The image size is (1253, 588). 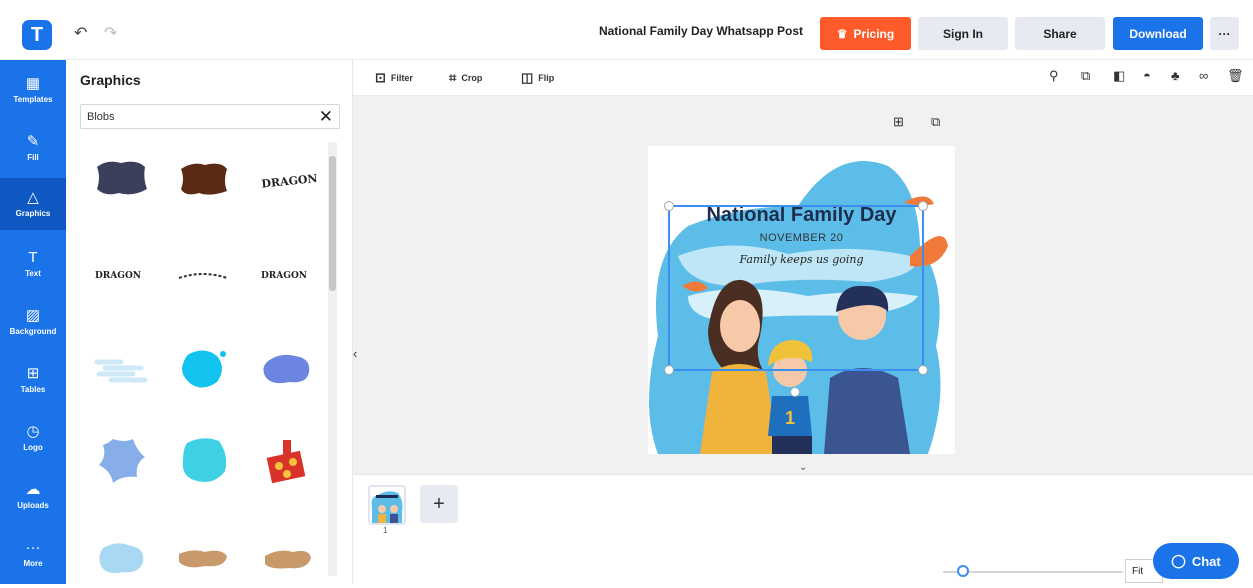 I want to click on brown-brush-graphic, so click(x=204, y=179).